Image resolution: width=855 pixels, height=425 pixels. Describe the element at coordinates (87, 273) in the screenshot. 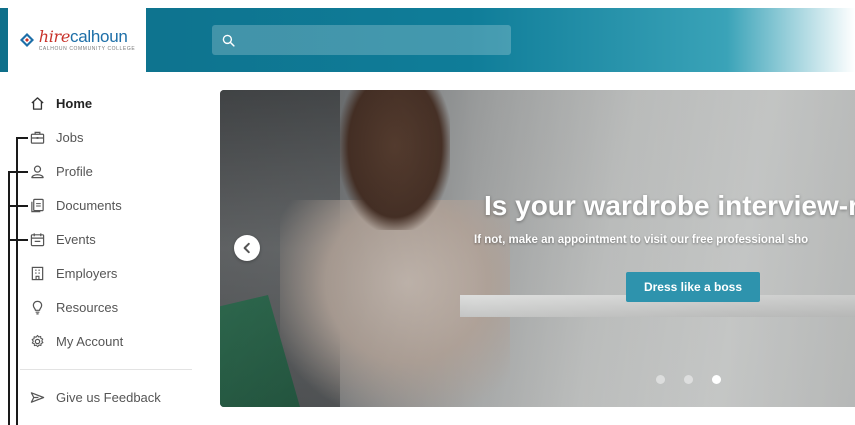

I see `sidebar-item-label: Employers` at that location.